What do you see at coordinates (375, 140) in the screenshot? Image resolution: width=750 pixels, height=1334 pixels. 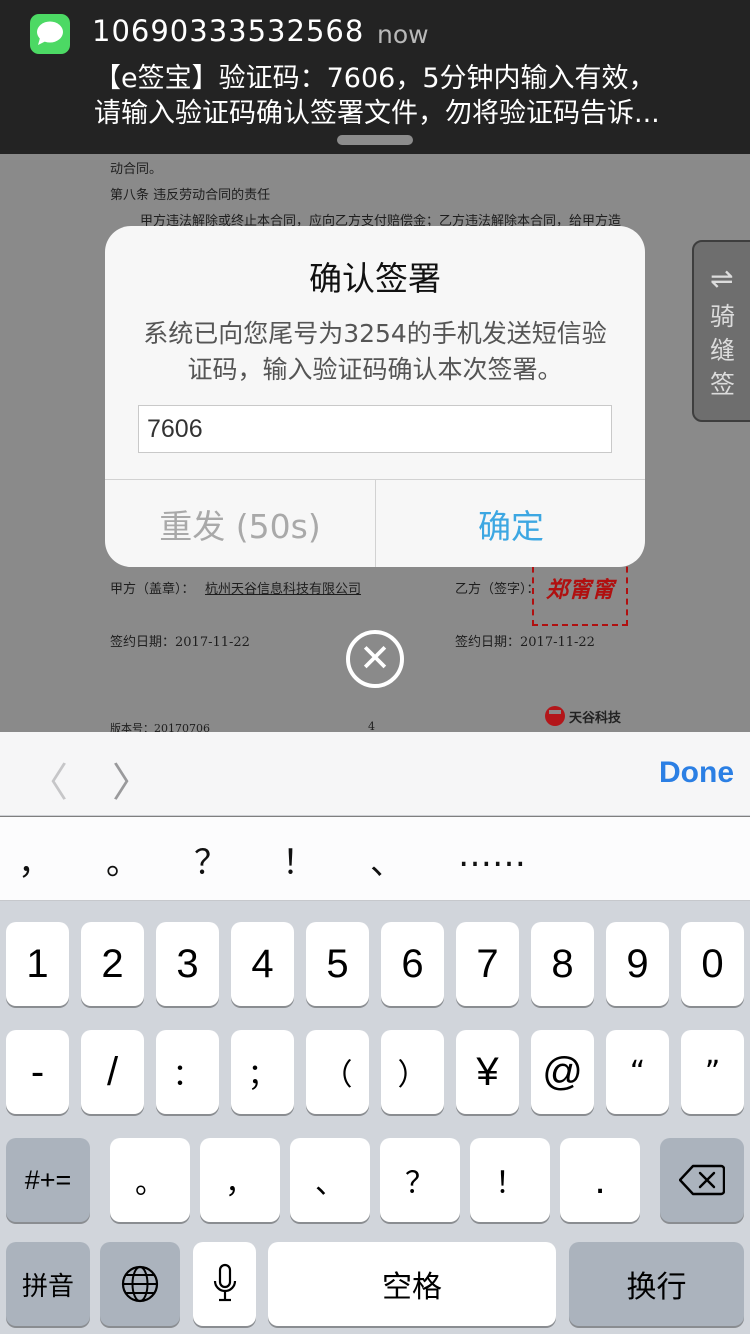 I see `notification-grabber` at bounding box center [375, 140].